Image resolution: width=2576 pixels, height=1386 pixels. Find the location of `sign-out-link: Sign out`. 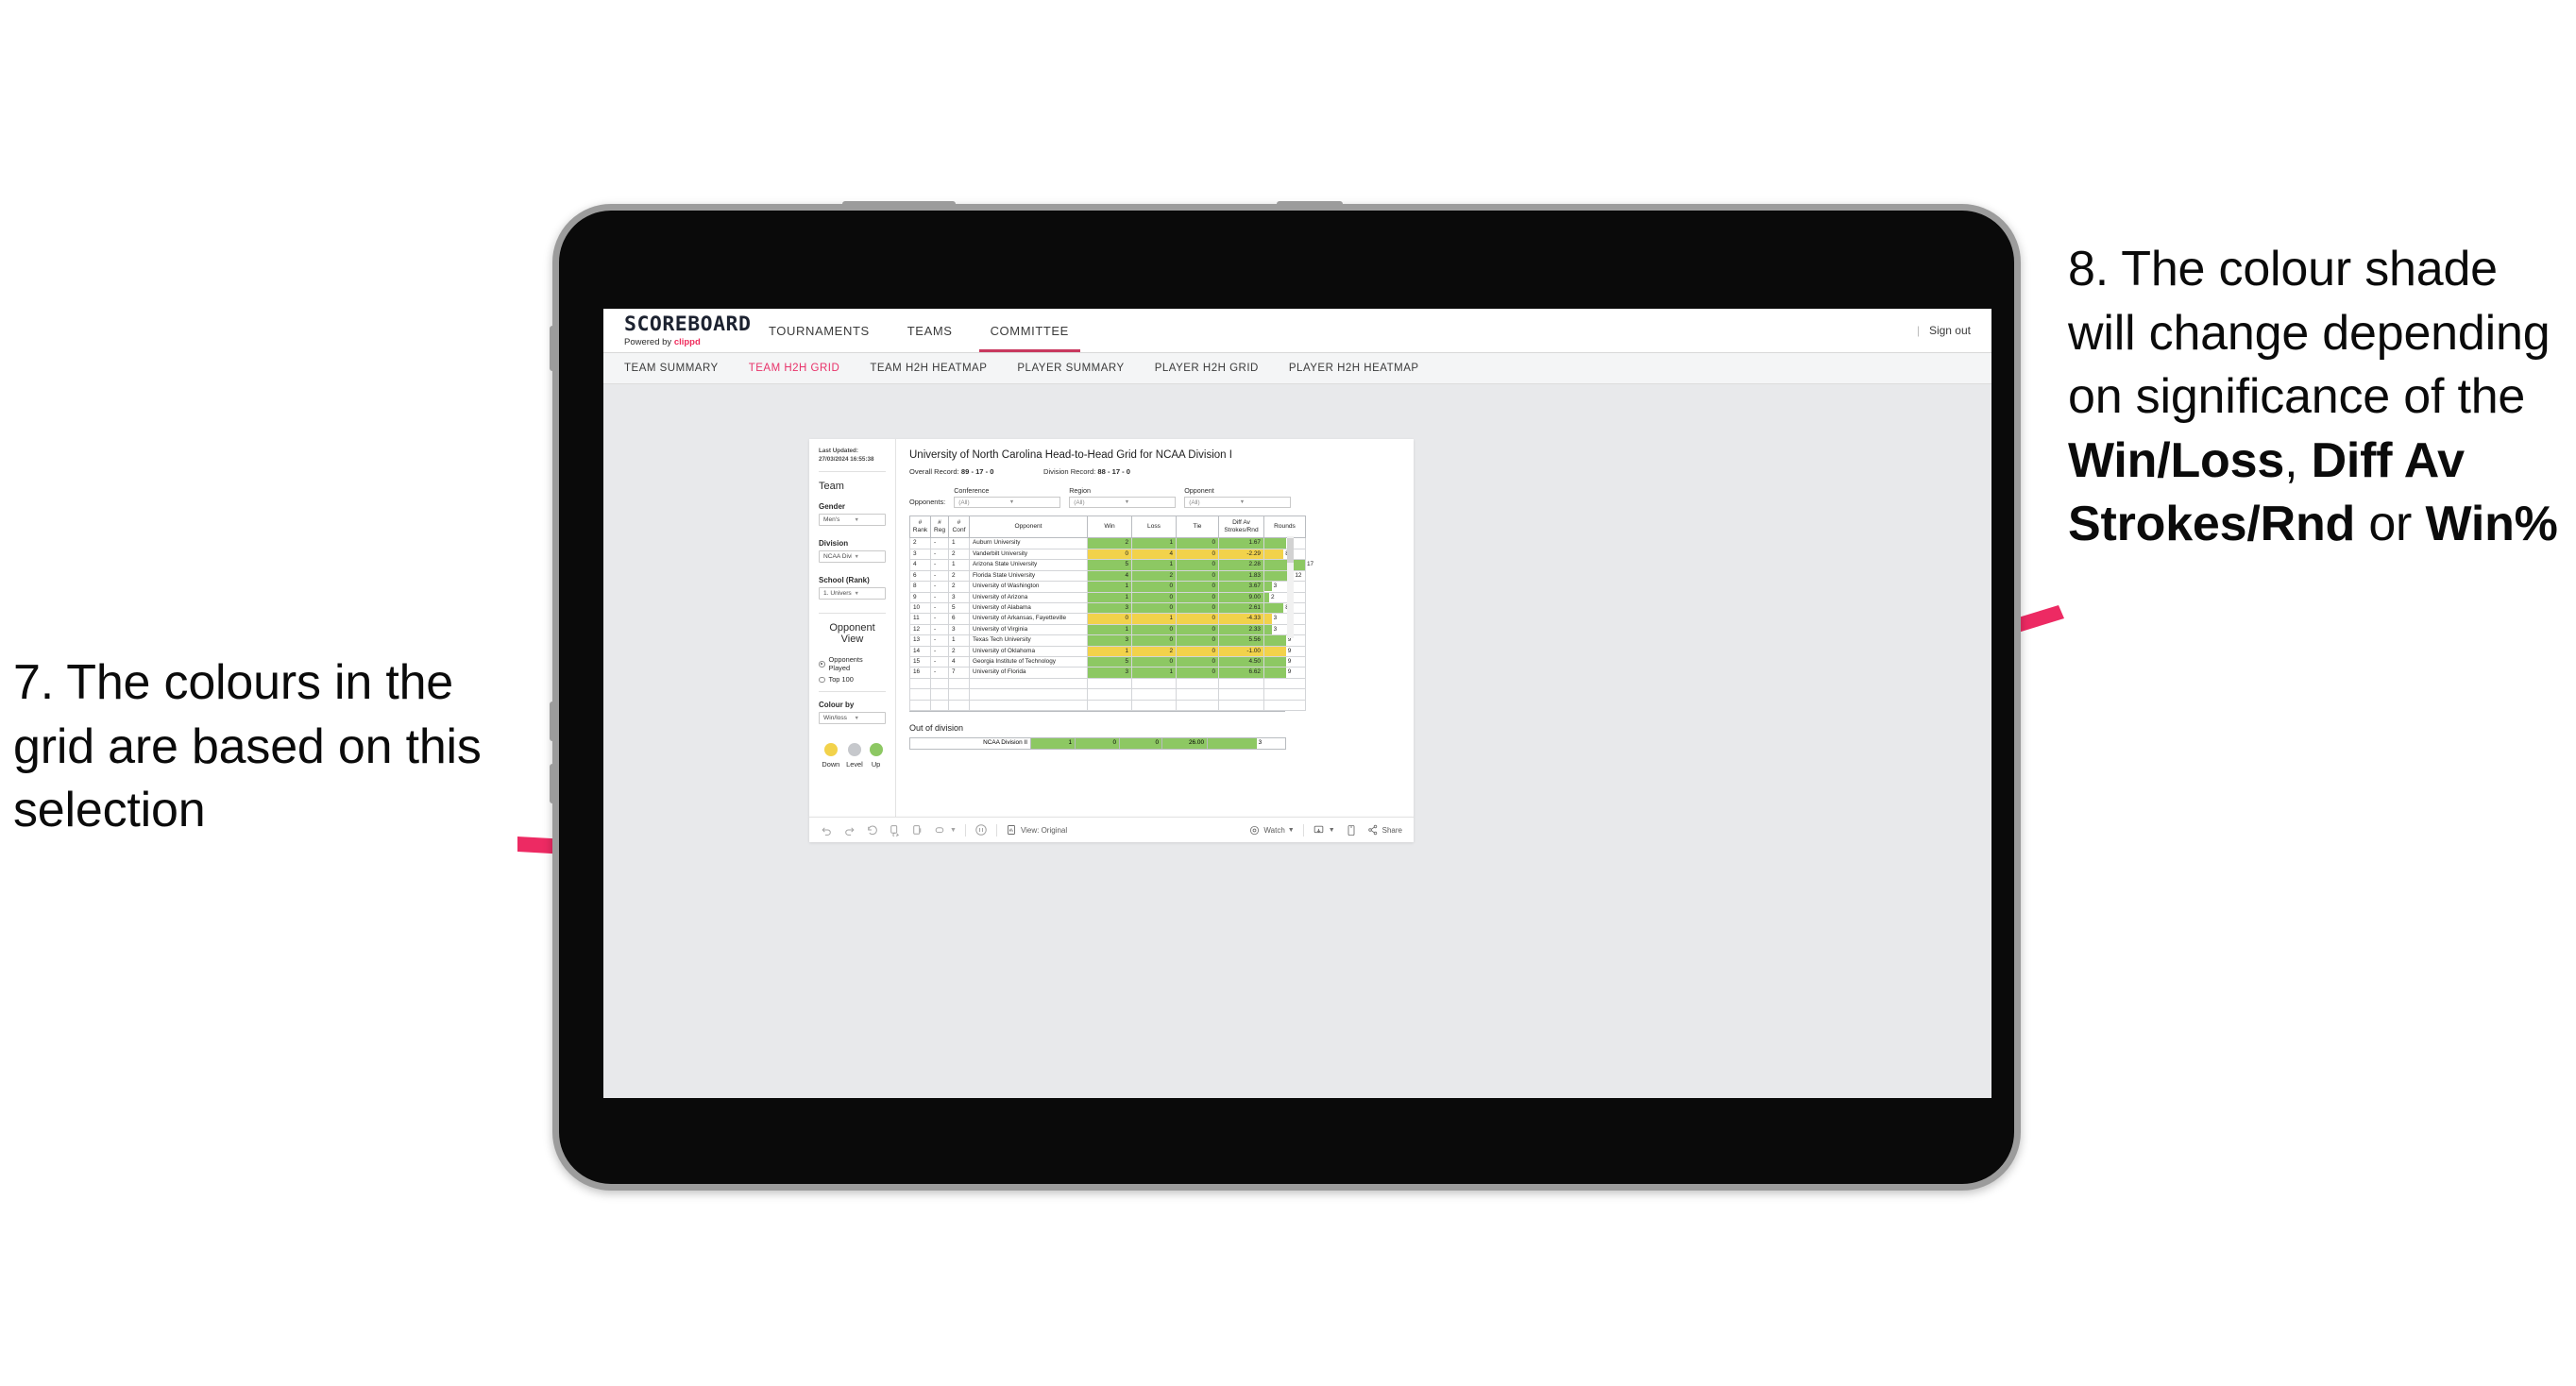

sign-out-link: Sign out is located at coordinates (1950, 330).